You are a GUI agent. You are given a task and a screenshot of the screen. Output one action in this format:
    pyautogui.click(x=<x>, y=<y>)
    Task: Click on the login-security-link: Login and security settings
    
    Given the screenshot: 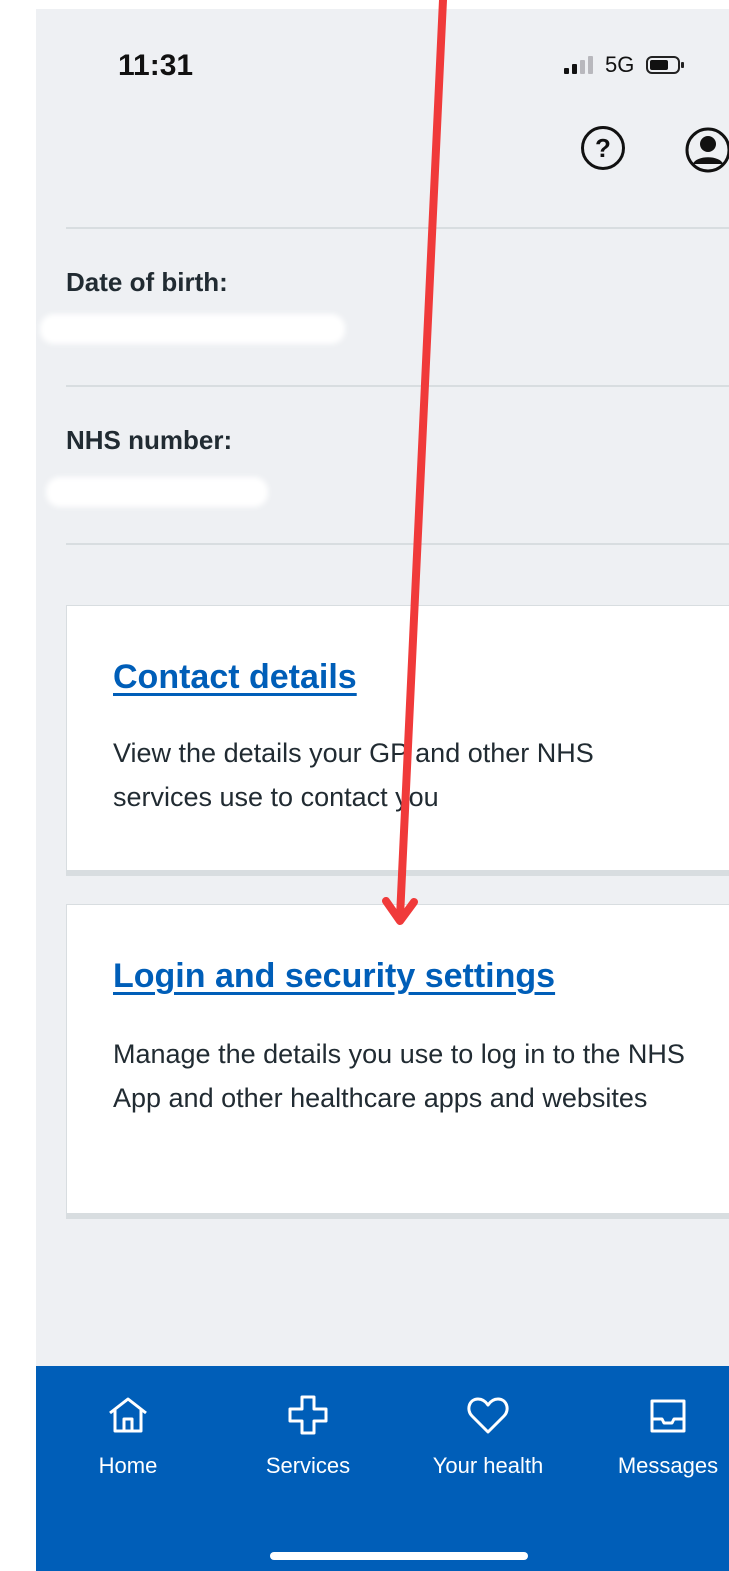 What is the action you would take?
    pyautogui.click(x=334, y=976)
    